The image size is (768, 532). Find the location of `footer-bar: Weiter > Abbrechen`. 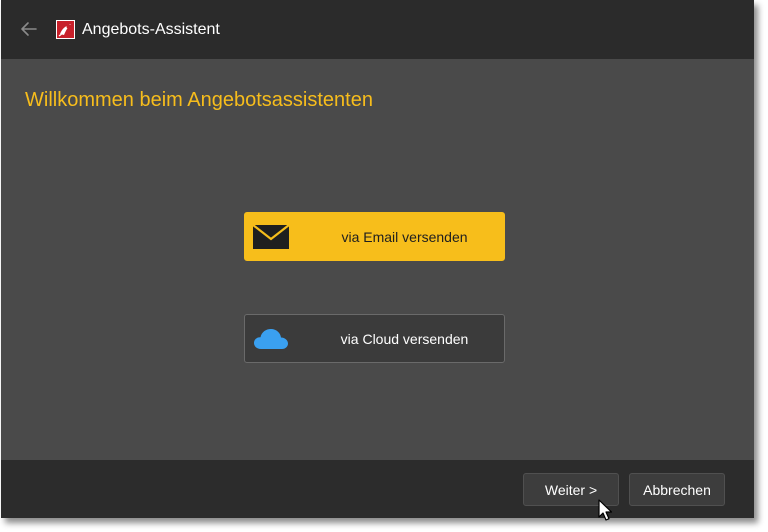

footer-bar: Weiter > Abbrechen is located at coordinates (377, 489).